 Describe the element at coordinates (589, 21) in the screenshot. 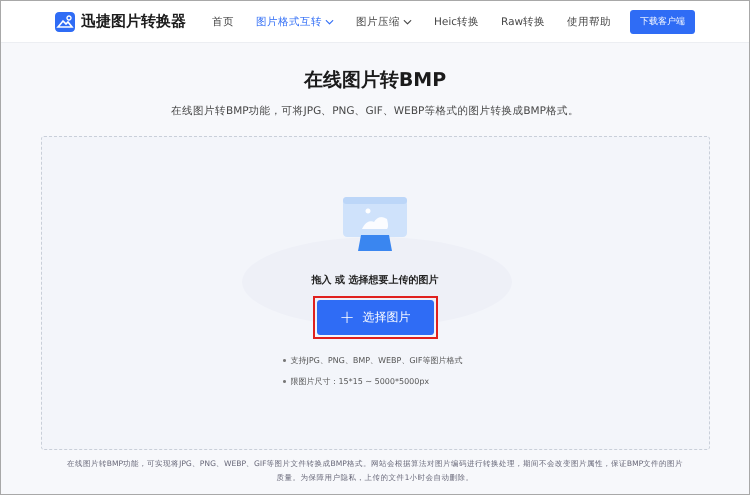

I see `nav-tab: 使用帮助` at that location.